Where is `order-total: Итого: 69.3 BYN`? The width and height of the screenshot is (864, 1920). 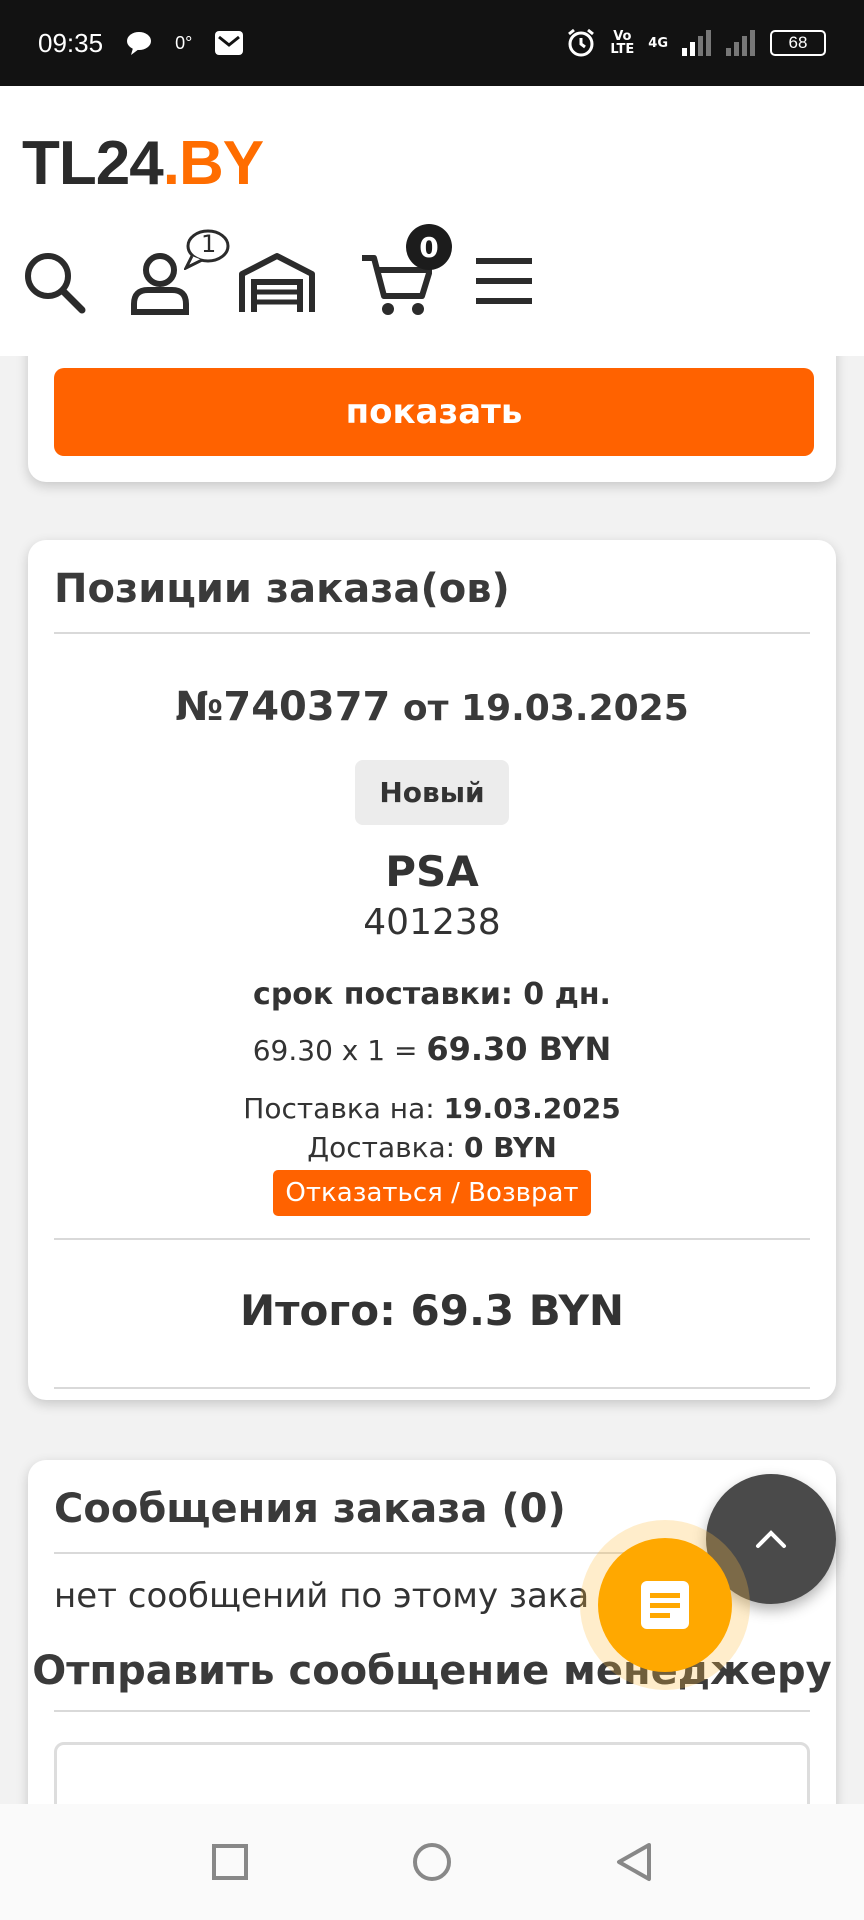
order-total: Итого: 69.3 BYN is located at coordinates (432, 1310).